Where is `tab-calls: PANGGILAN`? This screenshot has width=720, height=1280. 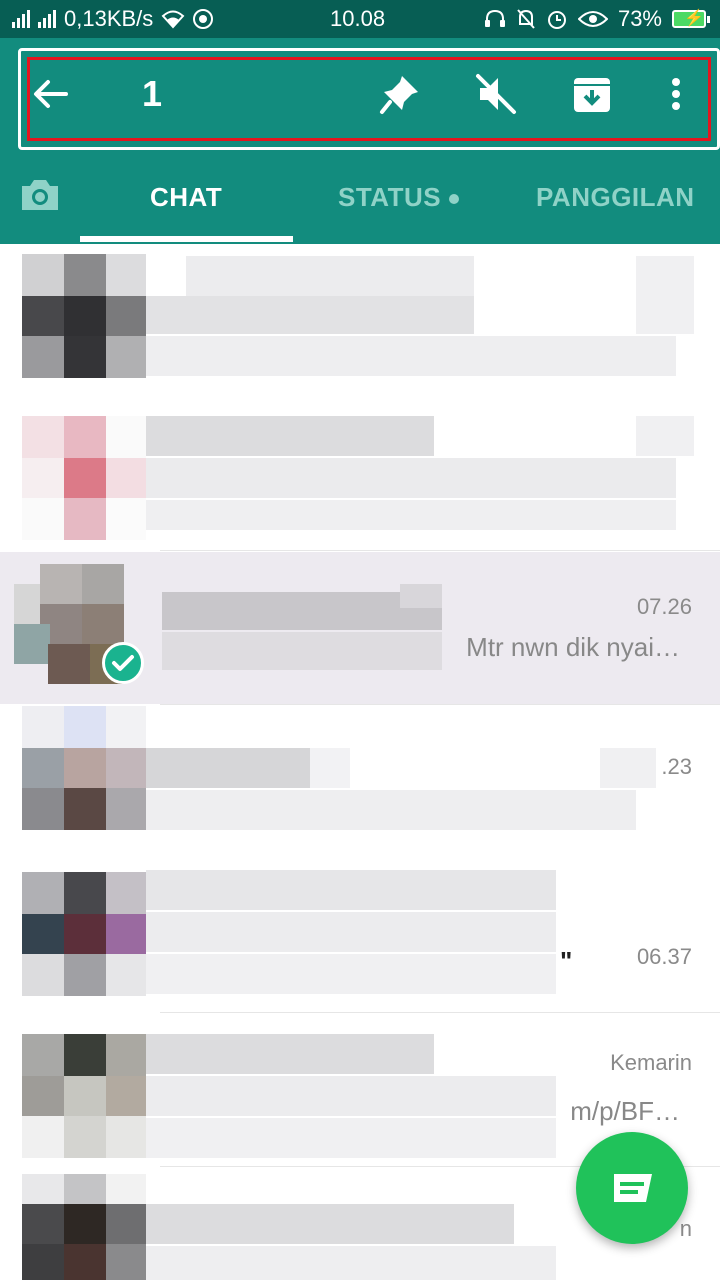 tab-calls: PANGGILAN is located at coordinates (615, 197).